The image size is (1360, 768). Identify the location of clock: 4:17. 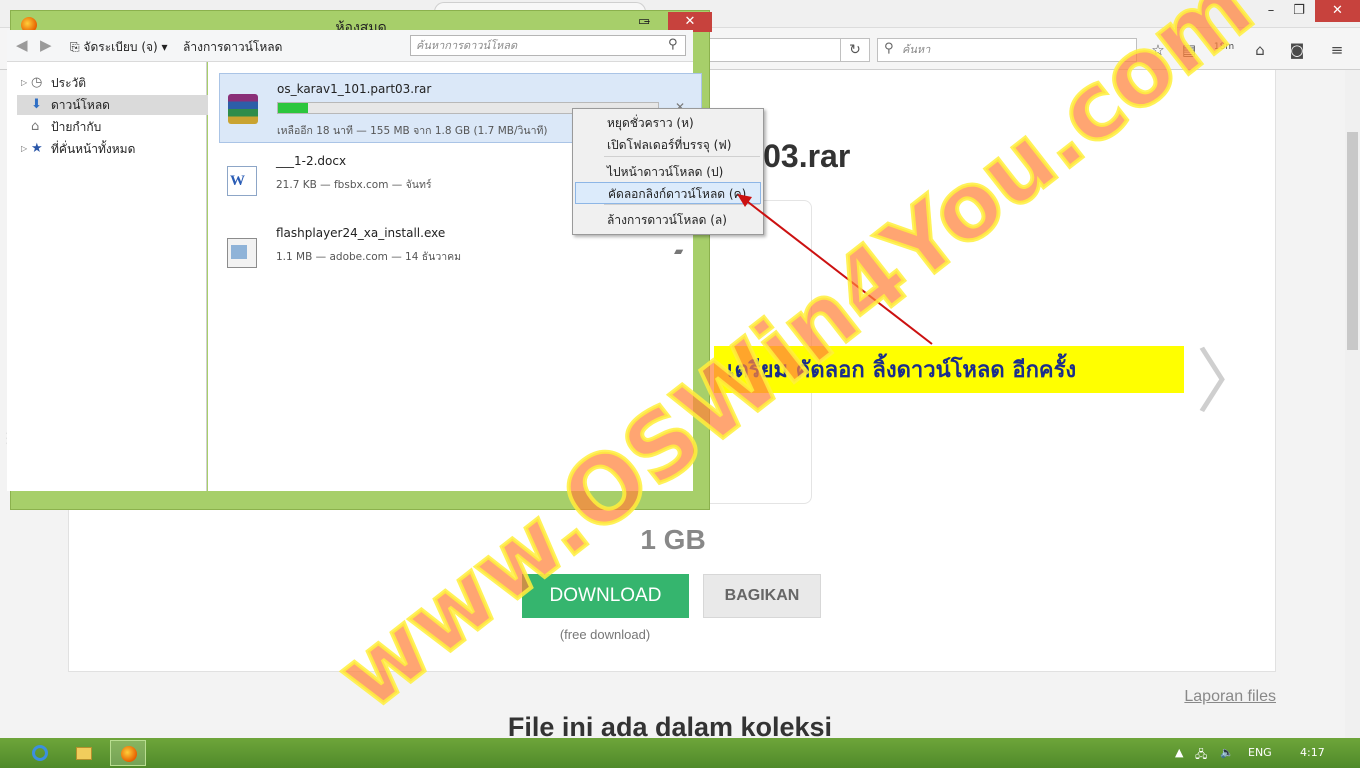
(1312, 752).